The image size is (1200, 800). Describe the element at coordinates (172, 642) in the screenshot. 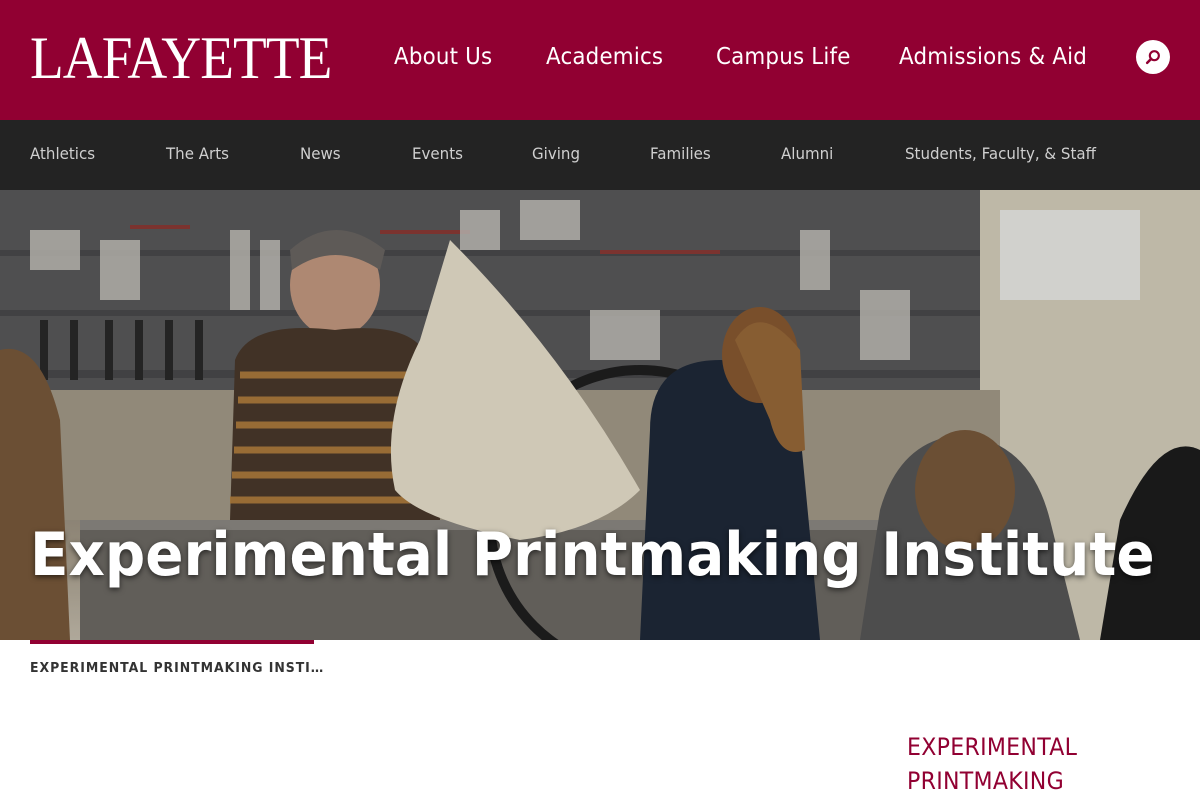

I see `breadcrumb-accent-bar` at that location.